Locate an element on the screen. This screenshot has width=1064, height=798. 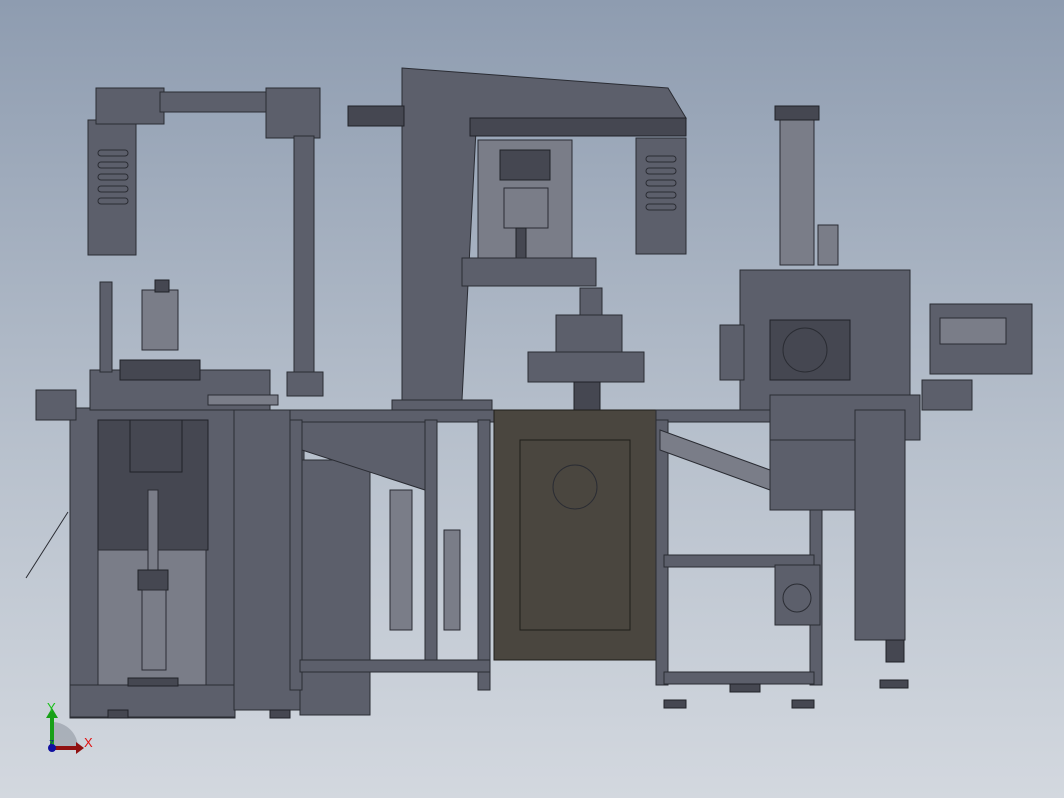
y-axis-label: Y is located at coordinates (51, 707).